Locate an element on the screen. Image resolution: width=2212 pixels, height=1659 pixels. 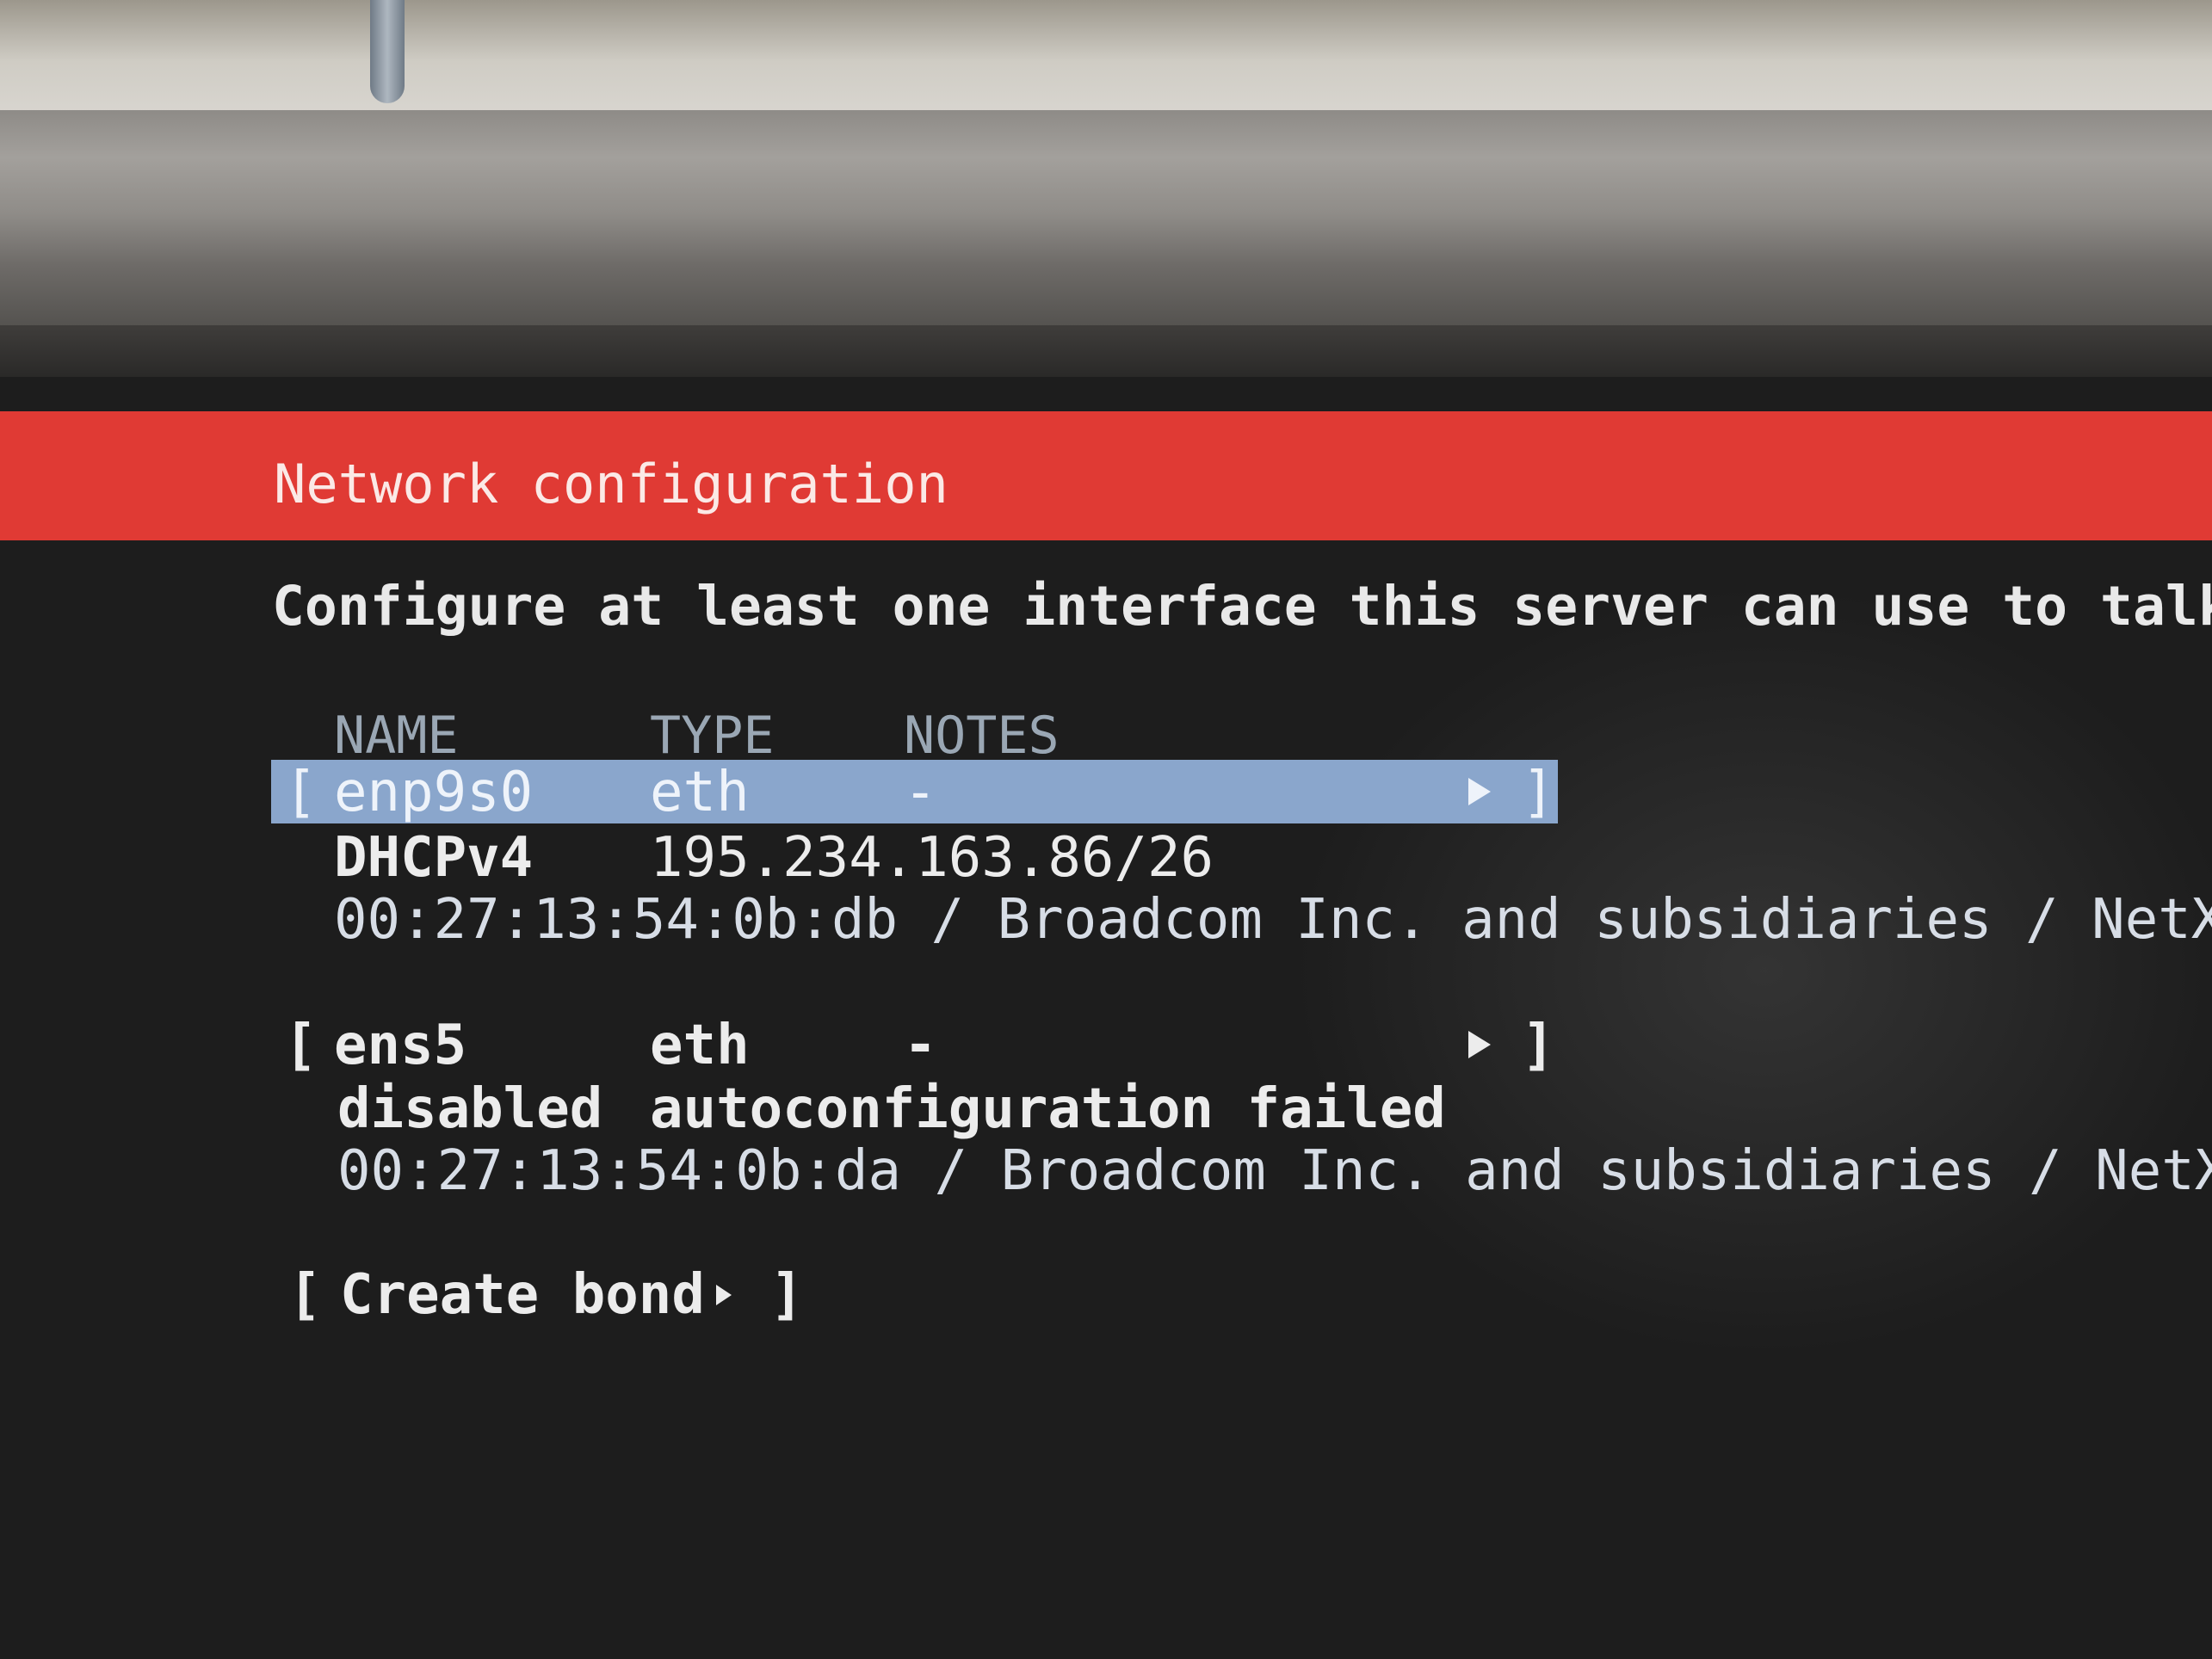
network-cable is located at coordinates (388, 52).